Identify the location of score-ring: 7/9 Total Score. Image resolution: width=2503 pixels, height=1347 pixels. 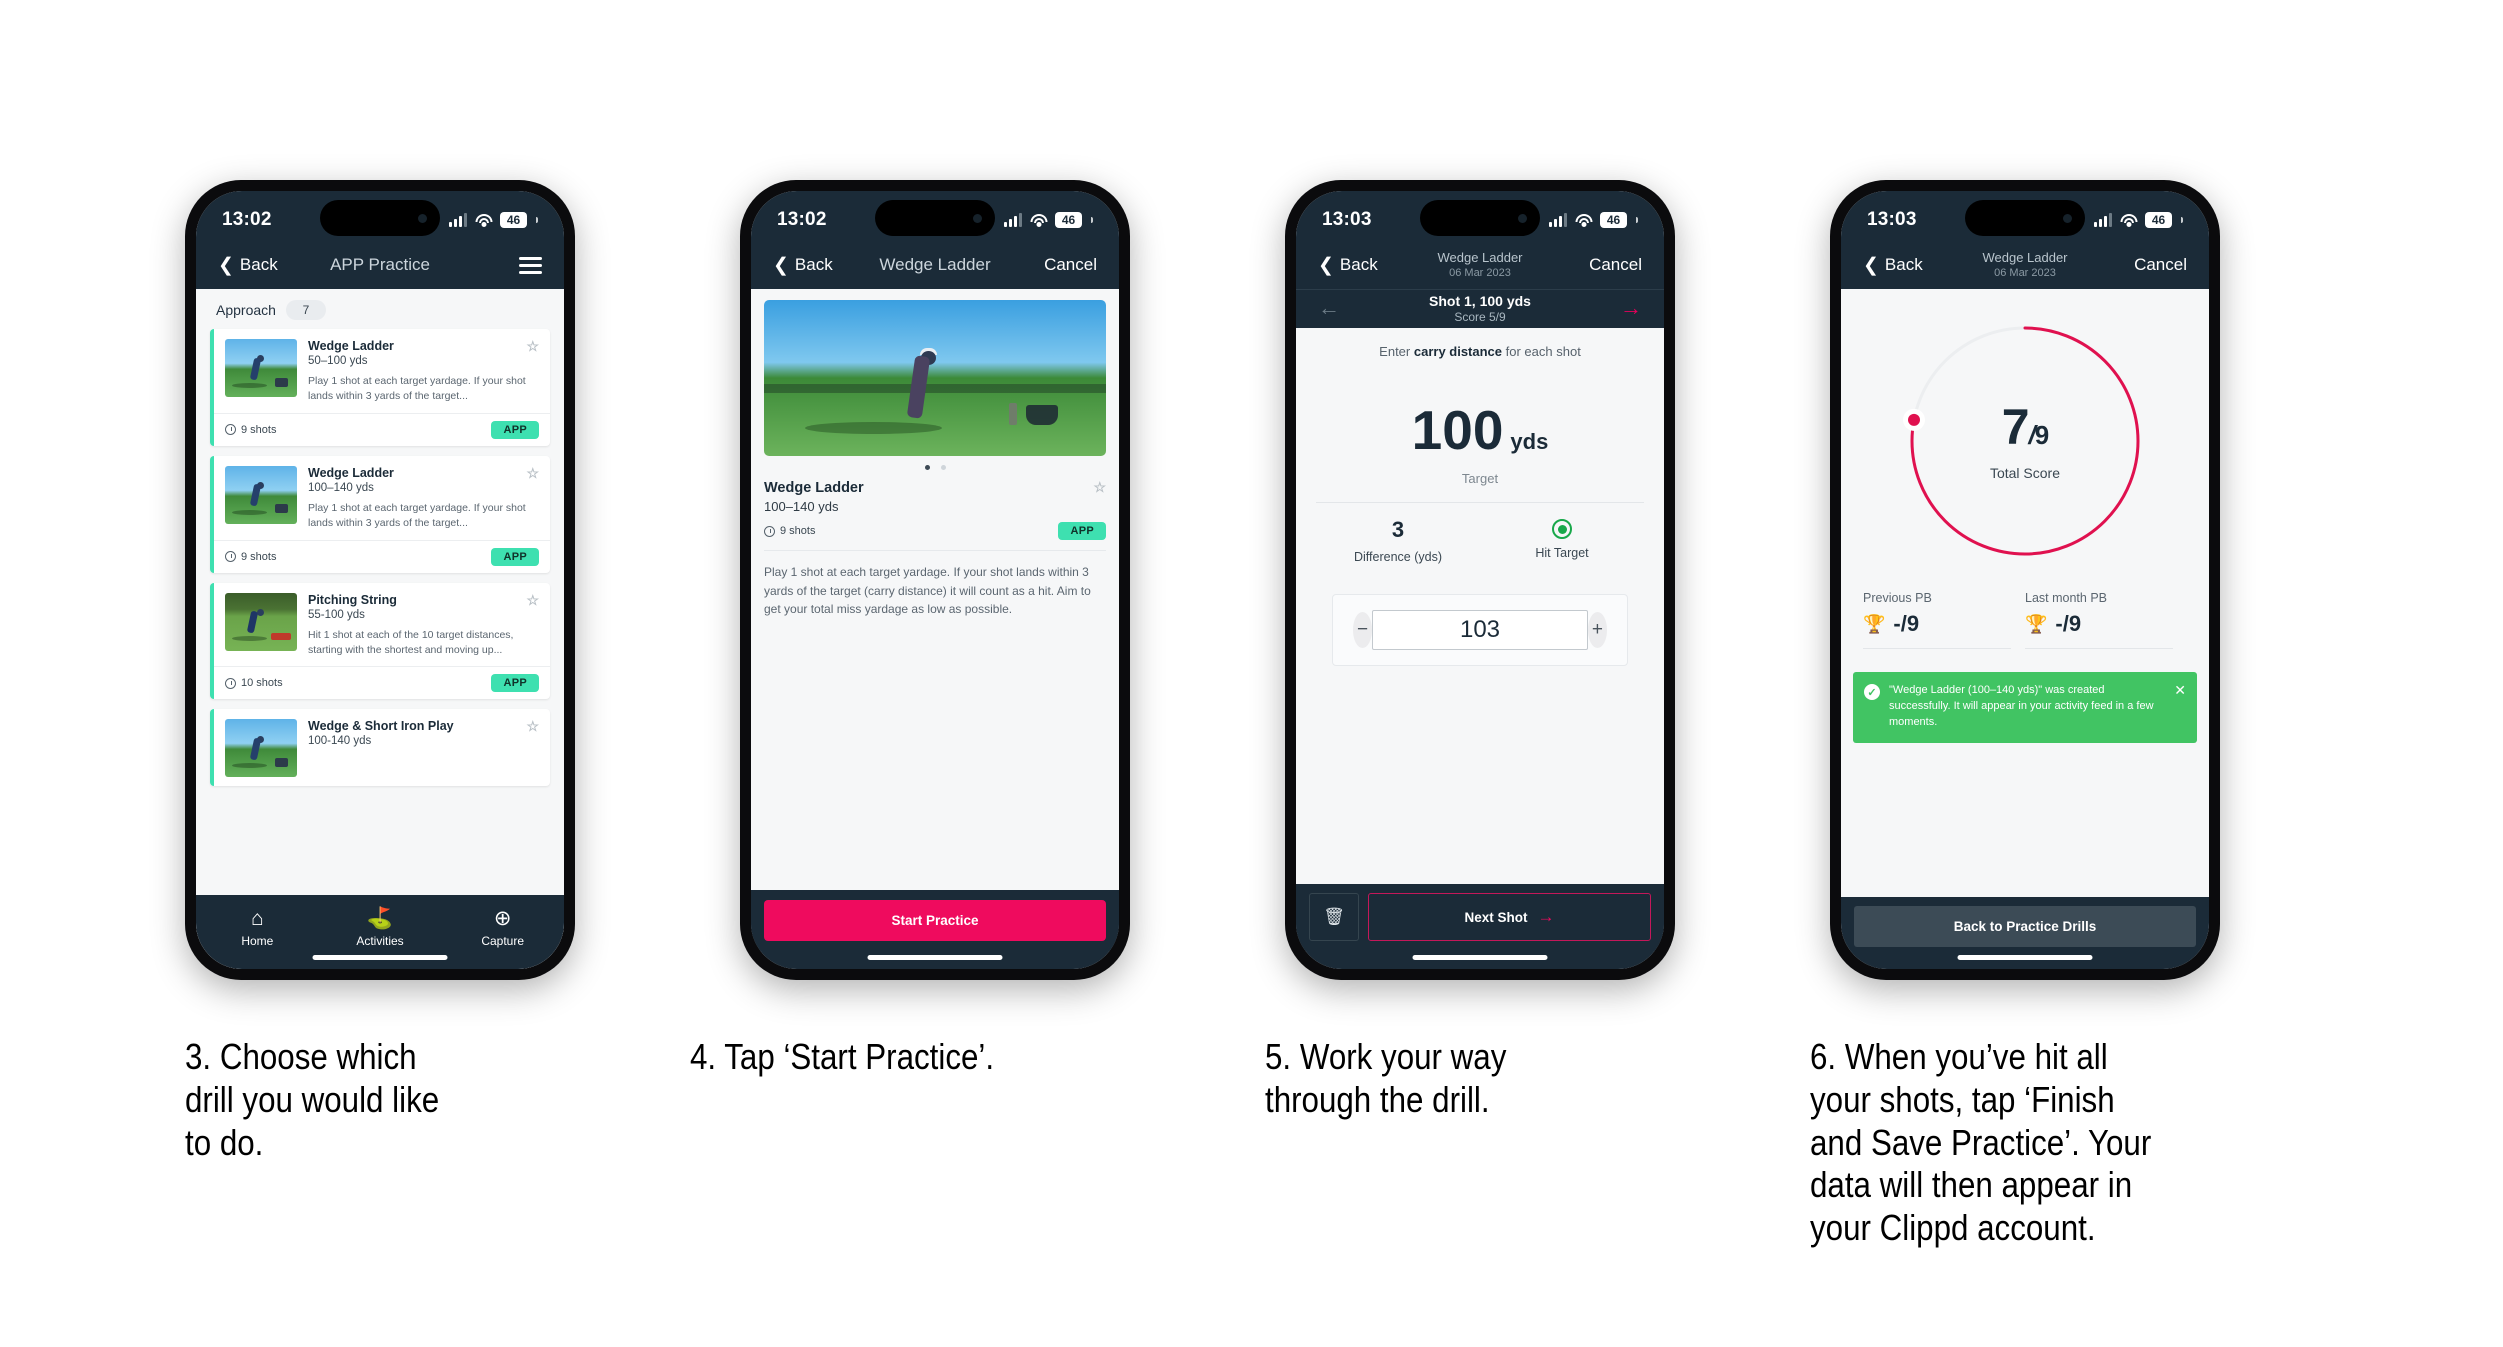
(2025, 441).